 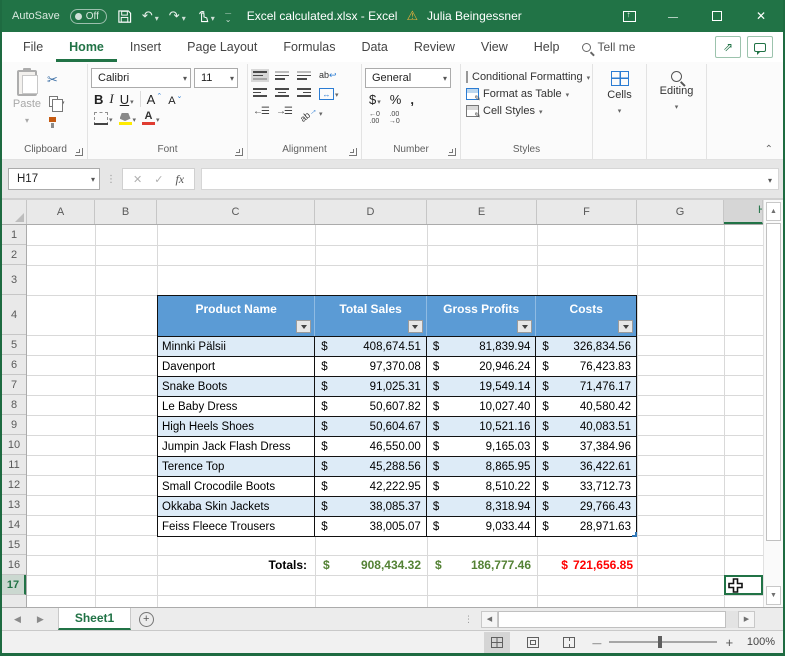 What do you see at coordinates (481, 486) in the screenshot?
I see `profits-cell: $8,510.22` at bounding box center [481, 486].